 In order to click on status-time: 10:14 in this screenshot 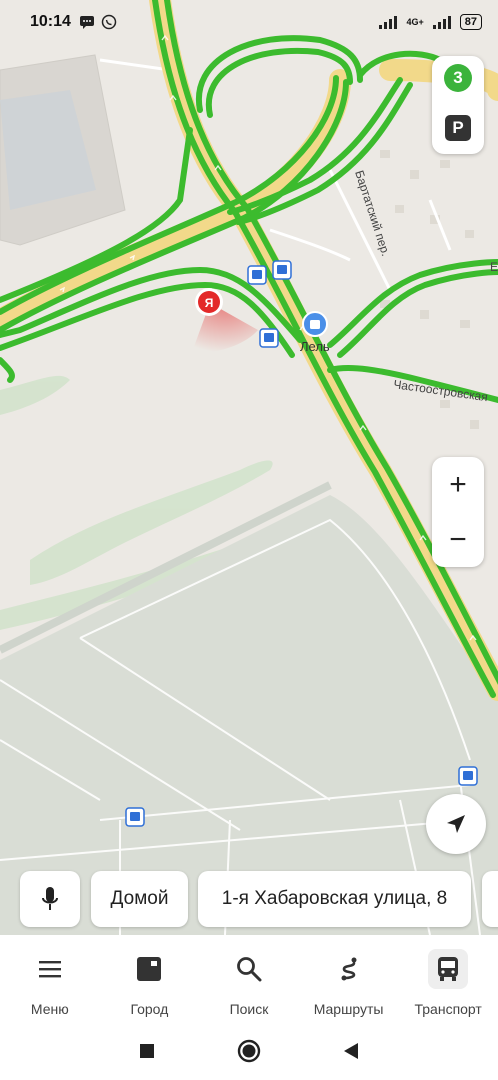, I will do `click(50, 21)`.